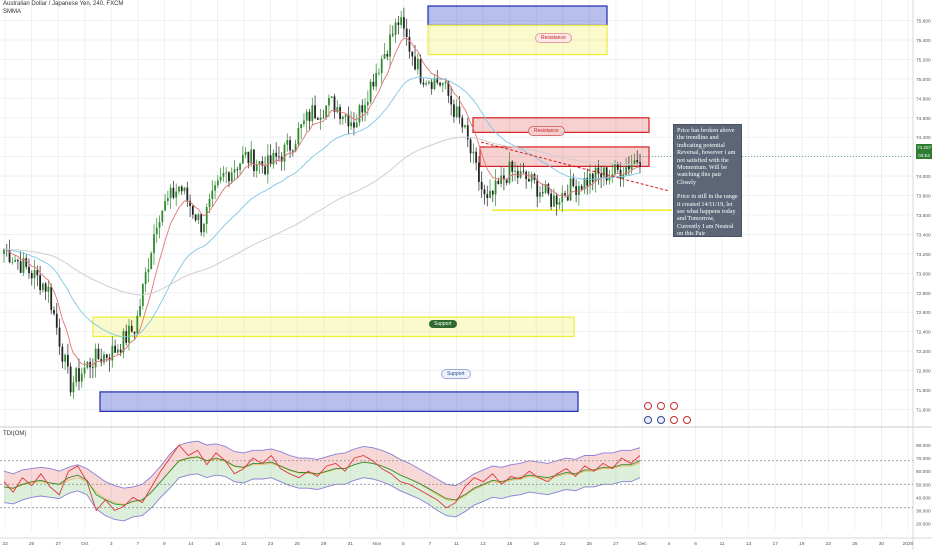  What do you see at coordinates (456, 544) in the screenshot?
I see `time-axis-tick-label: 11` at bounding box center [456, 544].